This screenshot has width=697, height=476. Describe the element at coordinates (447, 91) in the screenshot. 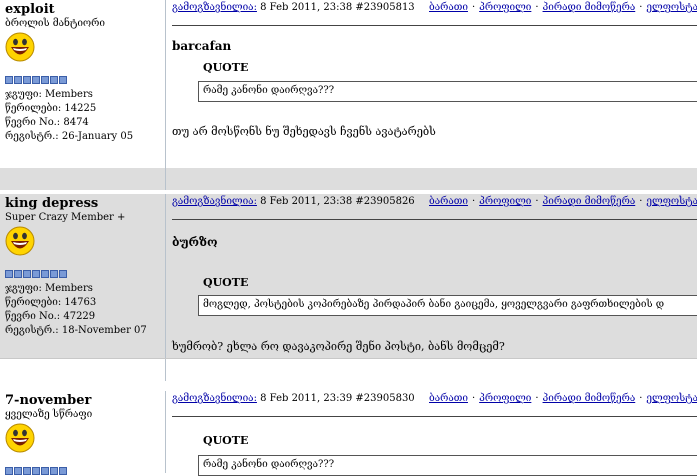

I see `quote-box: რამე კანონი დაირღვა???` at that location.